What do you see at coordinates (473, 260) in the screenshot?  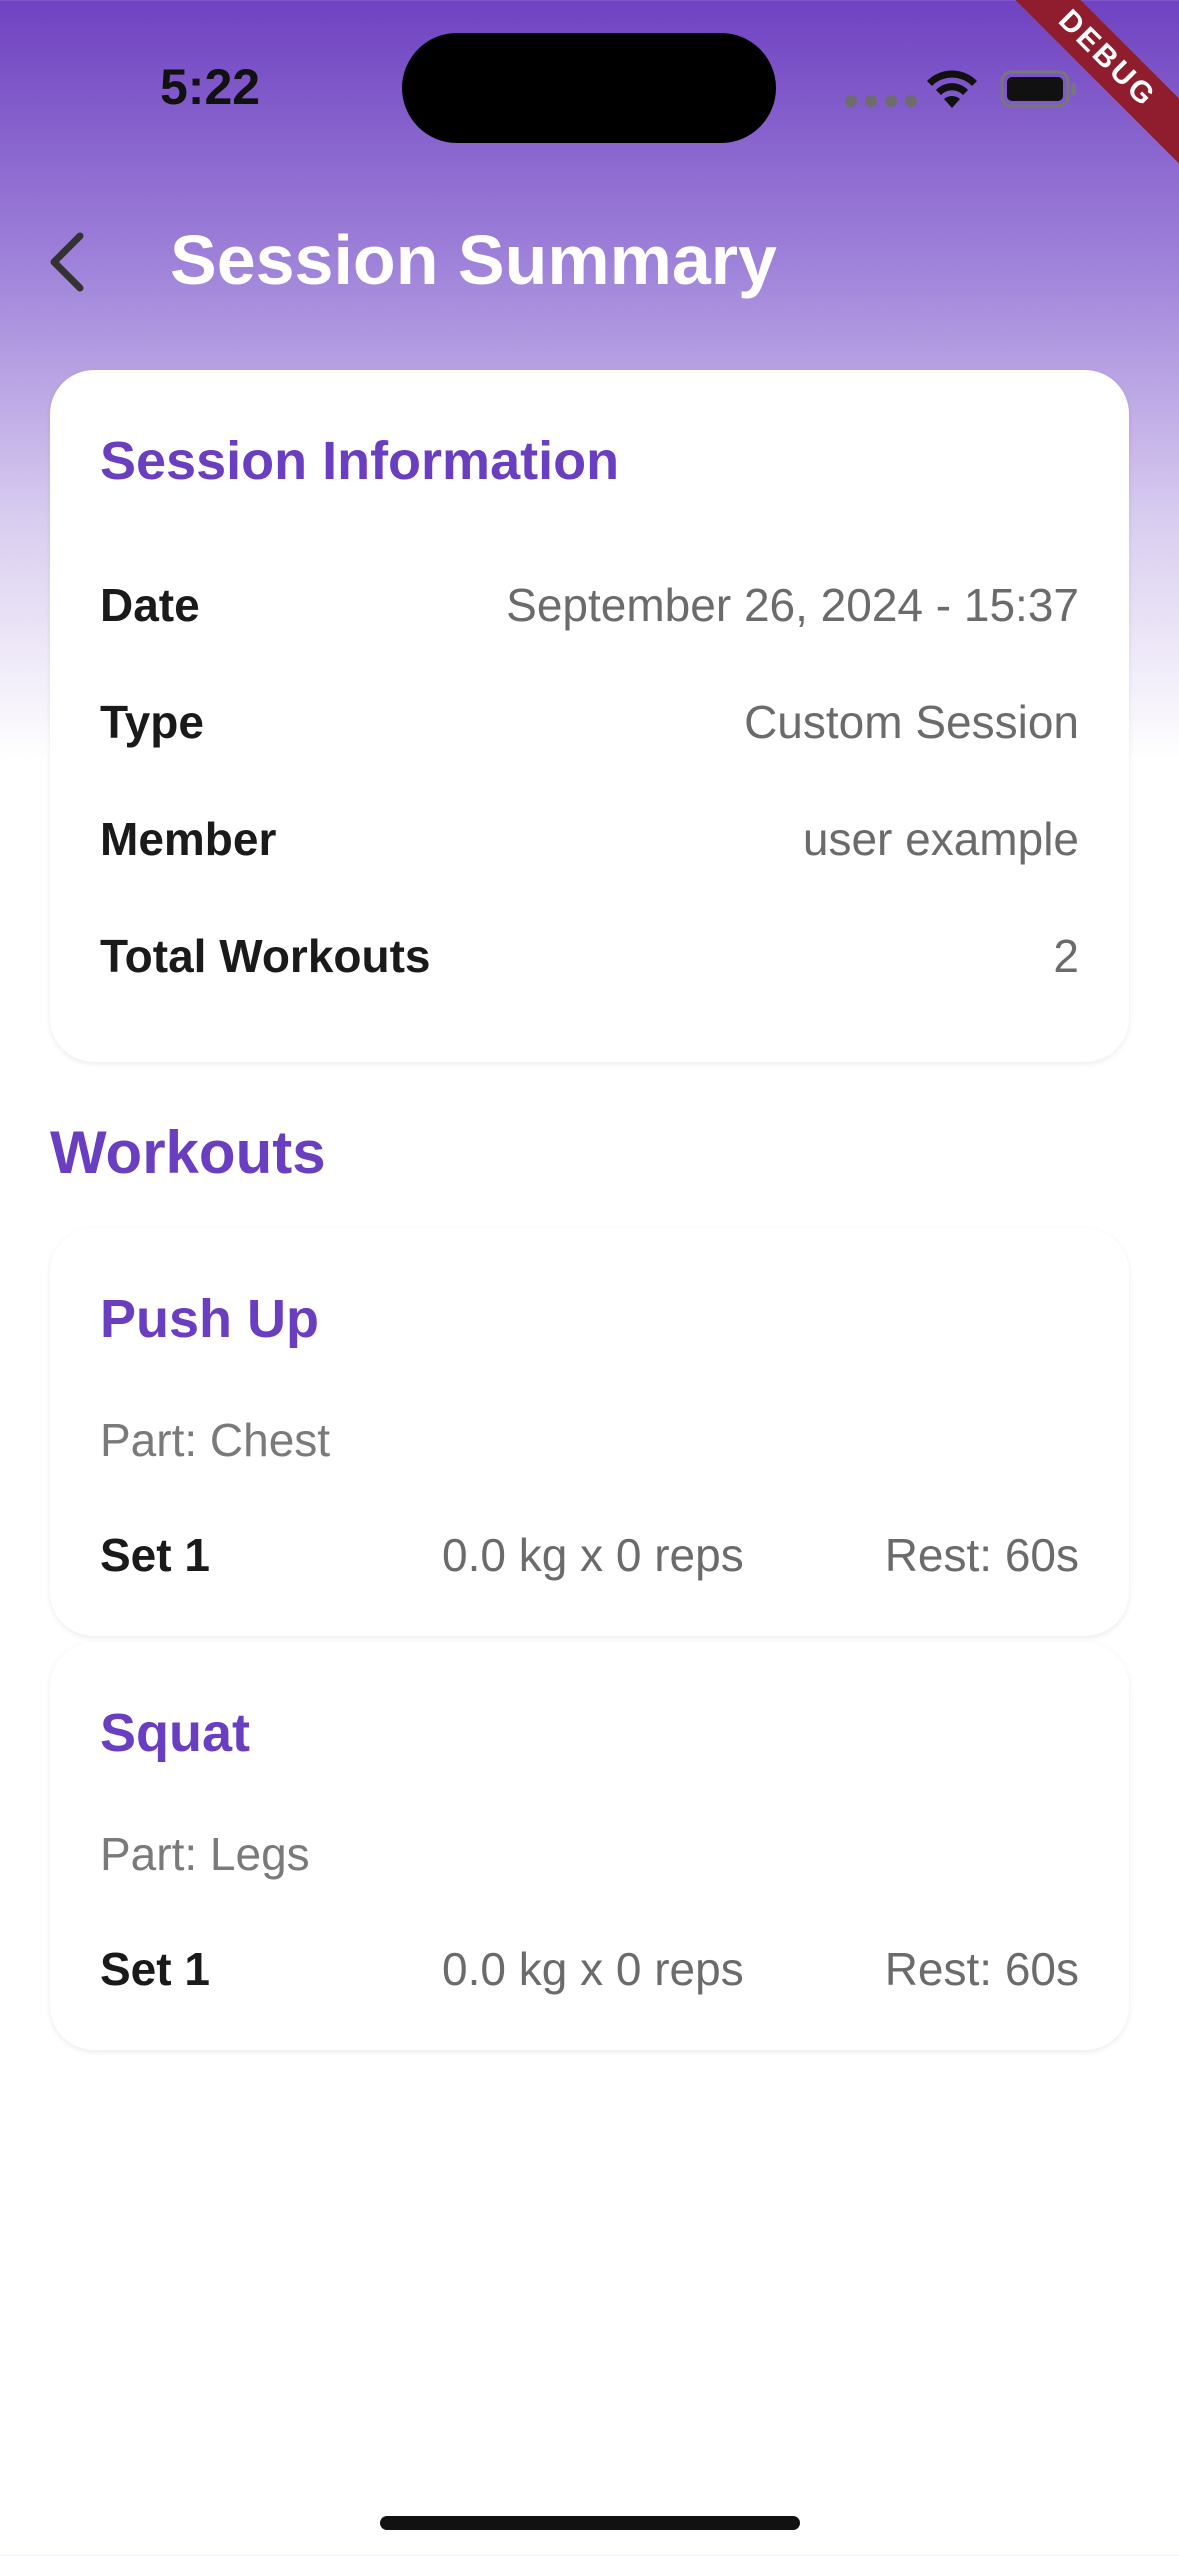 I see `page-title: Session Summary` at bounding box center [473, 260].